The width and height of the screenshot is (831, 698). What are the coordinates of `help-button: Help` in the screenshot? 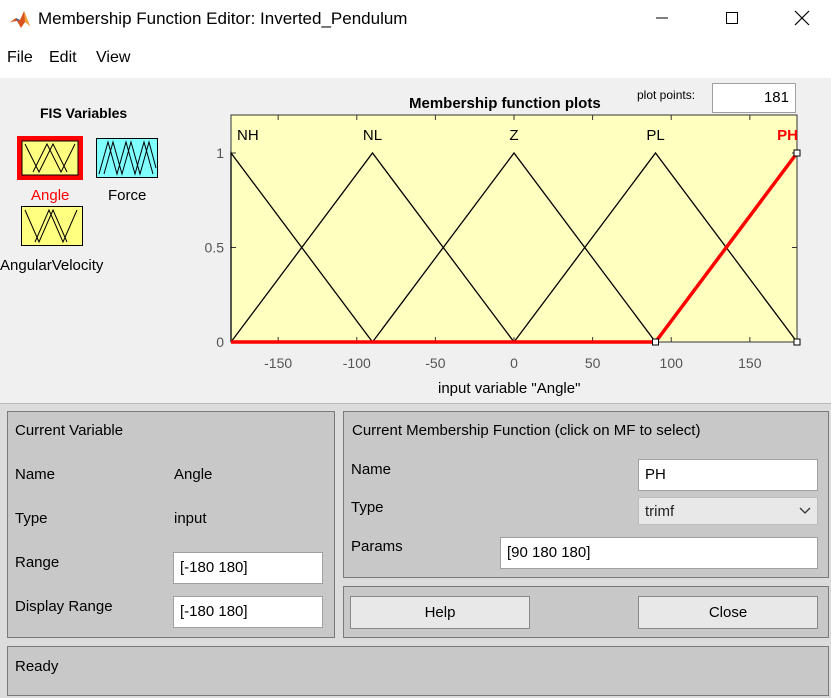 It's located at (440, 612).